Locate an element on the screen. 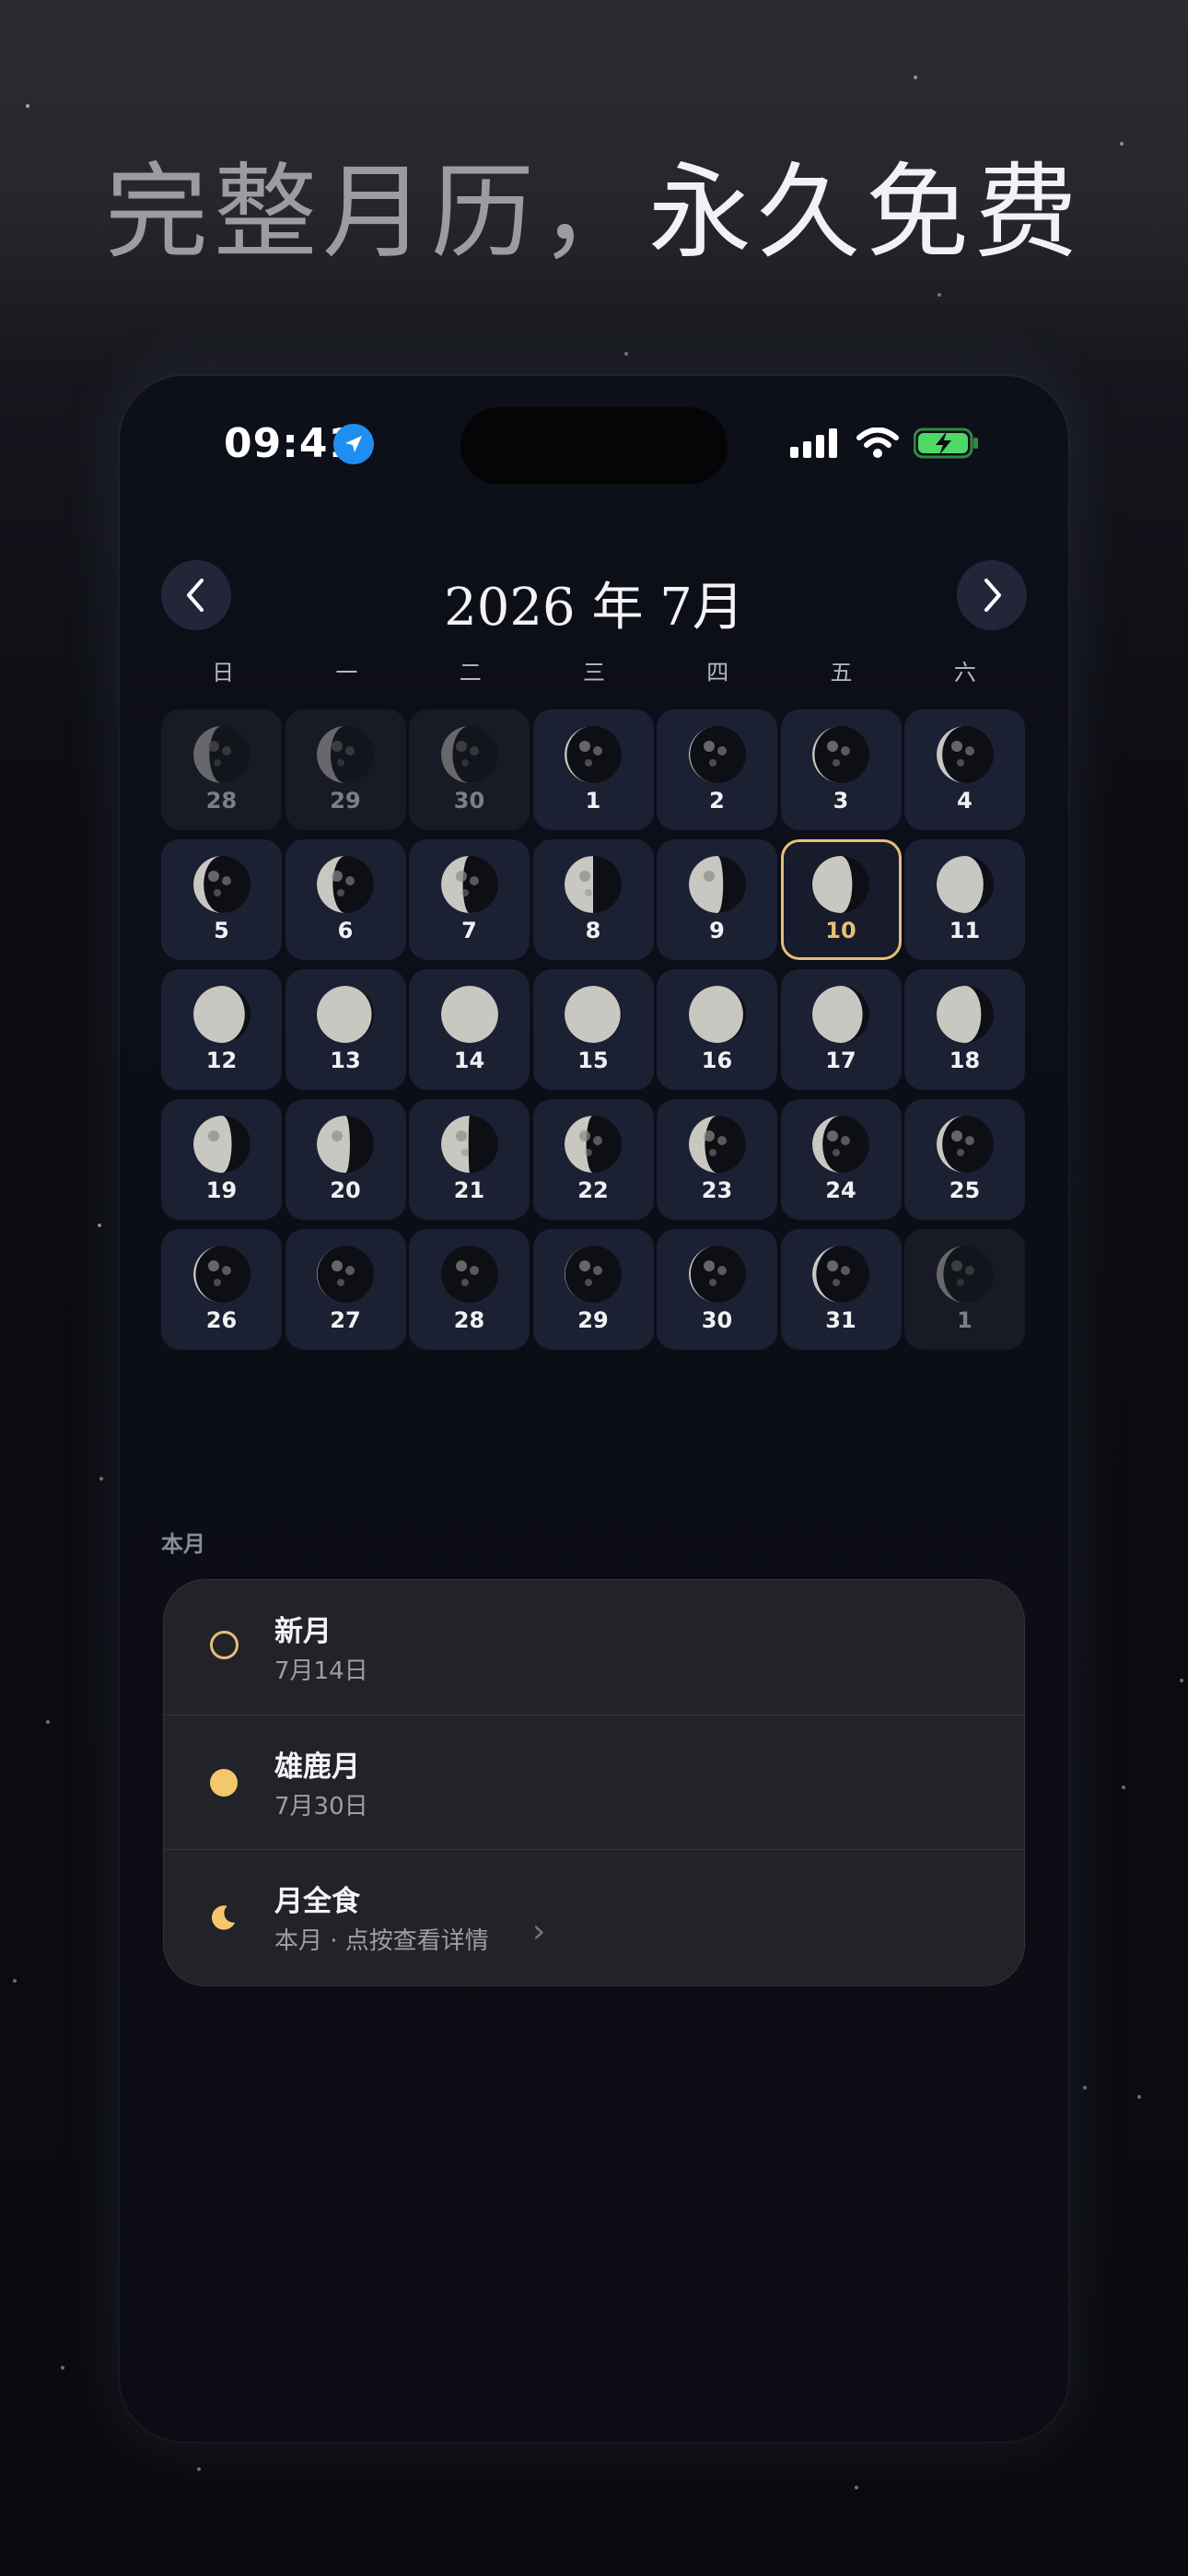 This screenshot has height=2576, width=1188. day-number: 28 is located at coordinates (221, 801).